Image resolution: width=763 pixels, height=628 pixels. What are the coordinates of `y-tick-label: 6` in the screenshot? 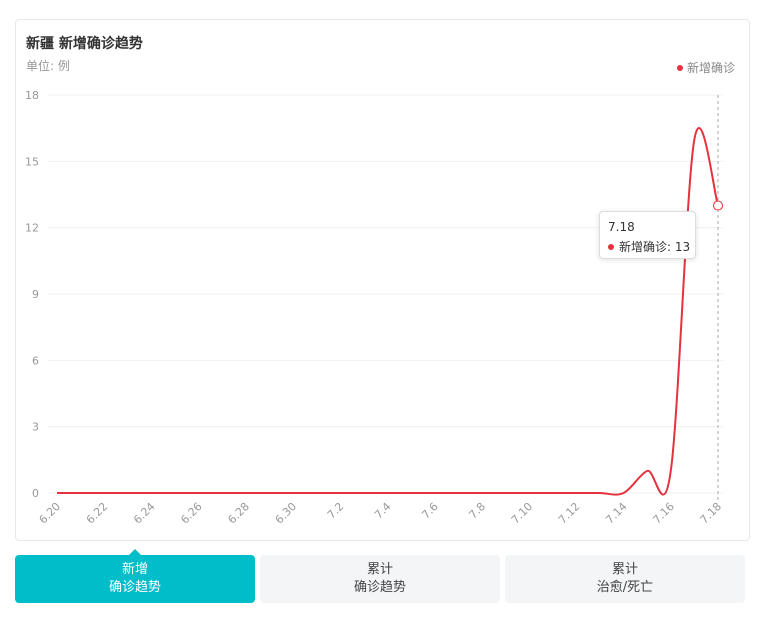 It's located at (35, 360).